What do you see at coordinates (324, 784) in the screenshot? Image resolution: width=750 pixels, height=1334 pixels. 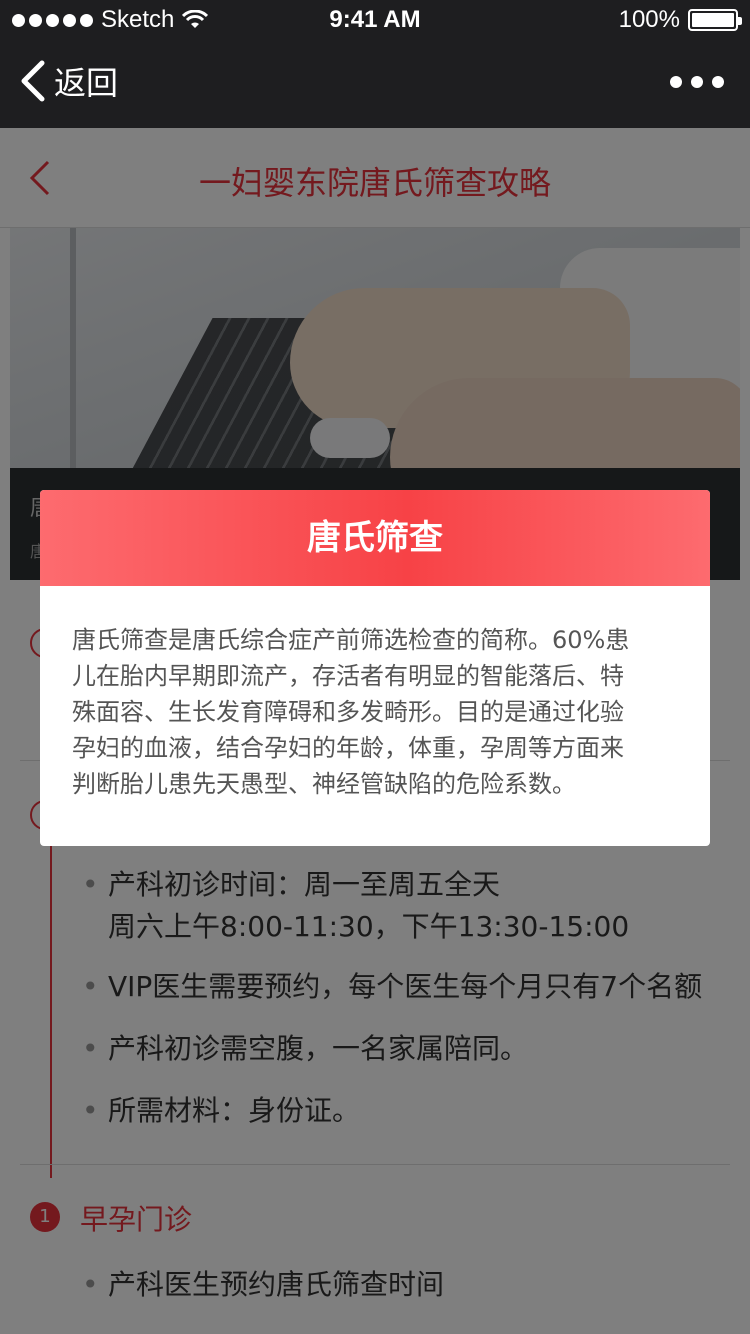 I see `modal-text-line: 判断胎儿患先天愚型、神经管缺陷的危险系数。` at bounding box center [324, 784].